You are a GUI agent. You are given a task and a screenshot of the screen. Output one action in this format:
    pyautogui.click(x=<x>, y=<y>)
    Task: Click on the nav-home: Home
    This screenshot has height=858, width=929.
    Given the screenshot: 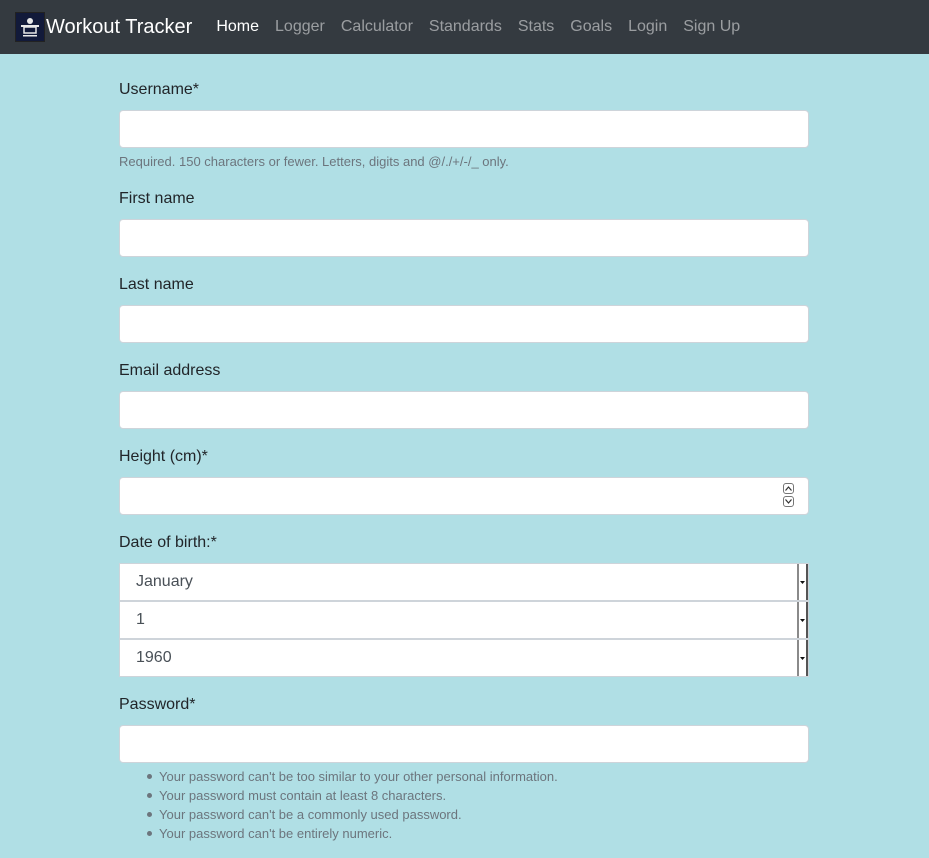 What is the action you would take?
    pyautogui.click(x=237, y=27)
    